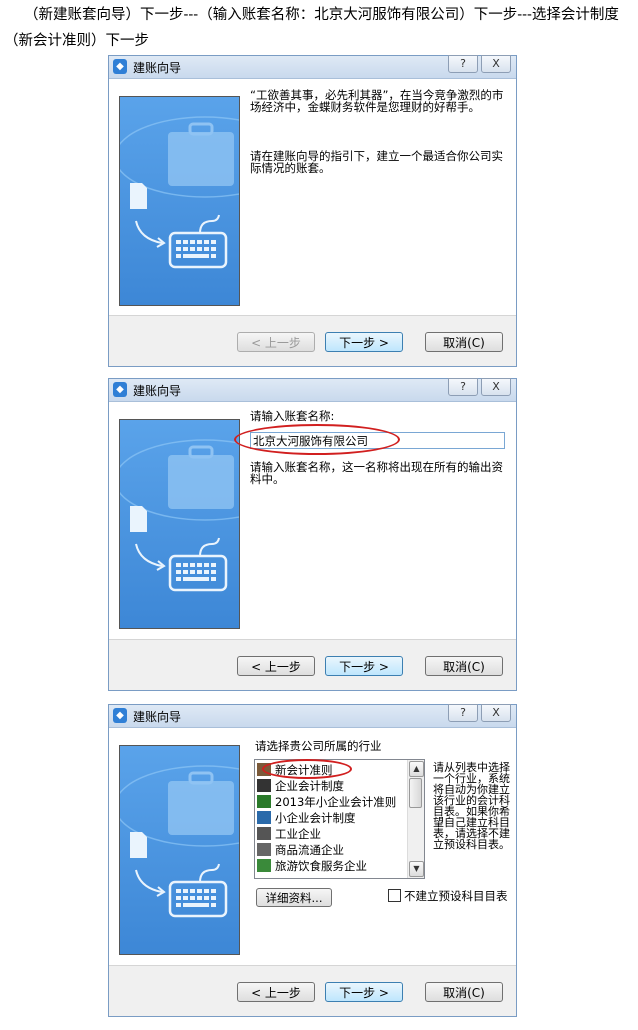 This screenshot has height=1030, width=638. Describe the element at coordinates (456, 896) in the screenshot. I see `no-preset-checkbox-label: 不建立预设科目目表` at that location.